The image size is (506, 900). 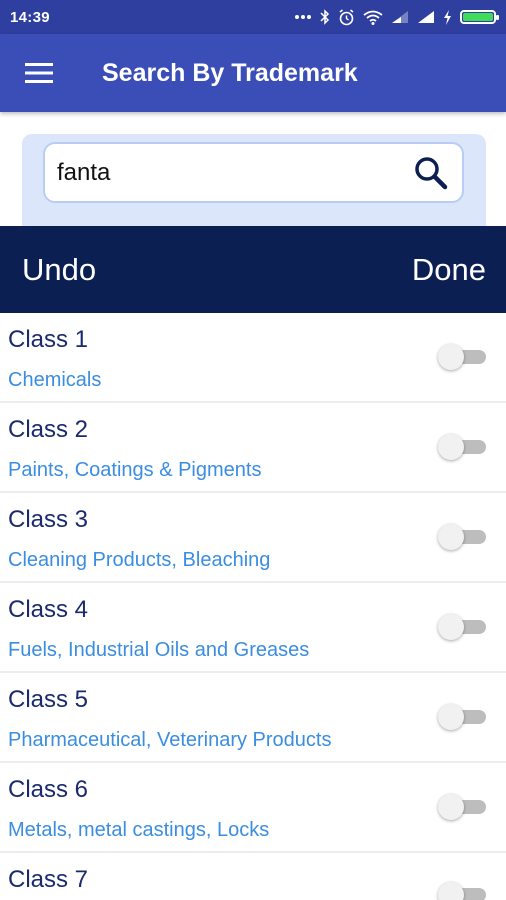 I want to click on class-title: Class 6, so click(x=48, y=789).